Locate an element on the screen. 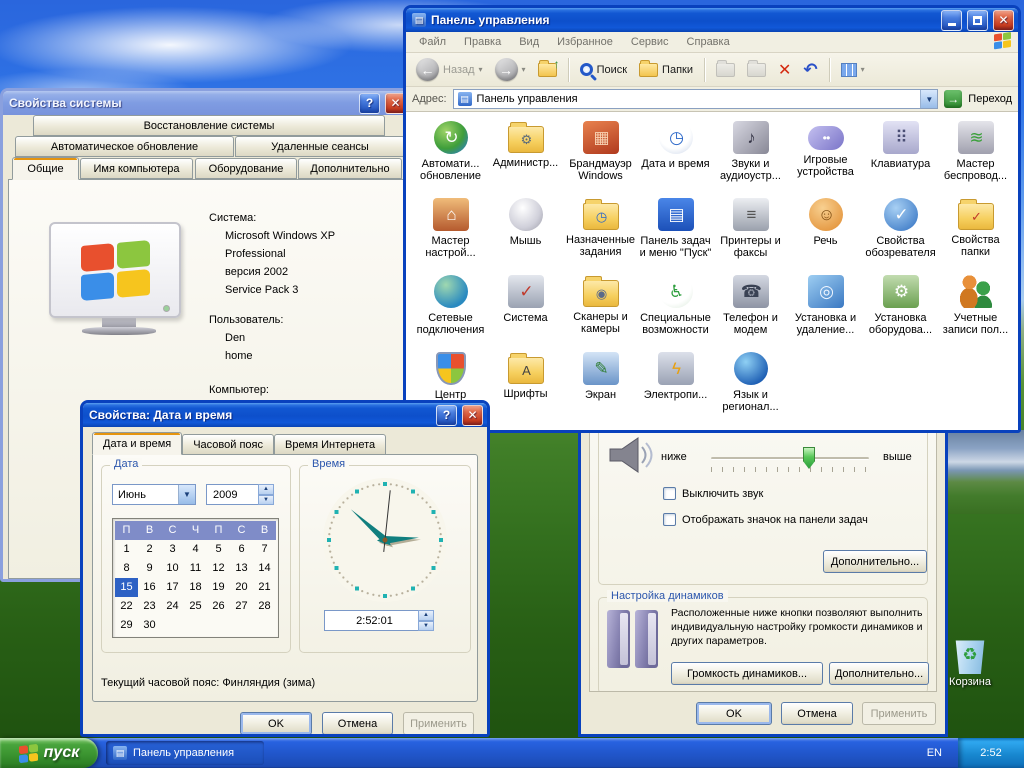 The height and width of the screenshot is (768, 1024). calendar-day: 27 is located at coordinates (241, 606).